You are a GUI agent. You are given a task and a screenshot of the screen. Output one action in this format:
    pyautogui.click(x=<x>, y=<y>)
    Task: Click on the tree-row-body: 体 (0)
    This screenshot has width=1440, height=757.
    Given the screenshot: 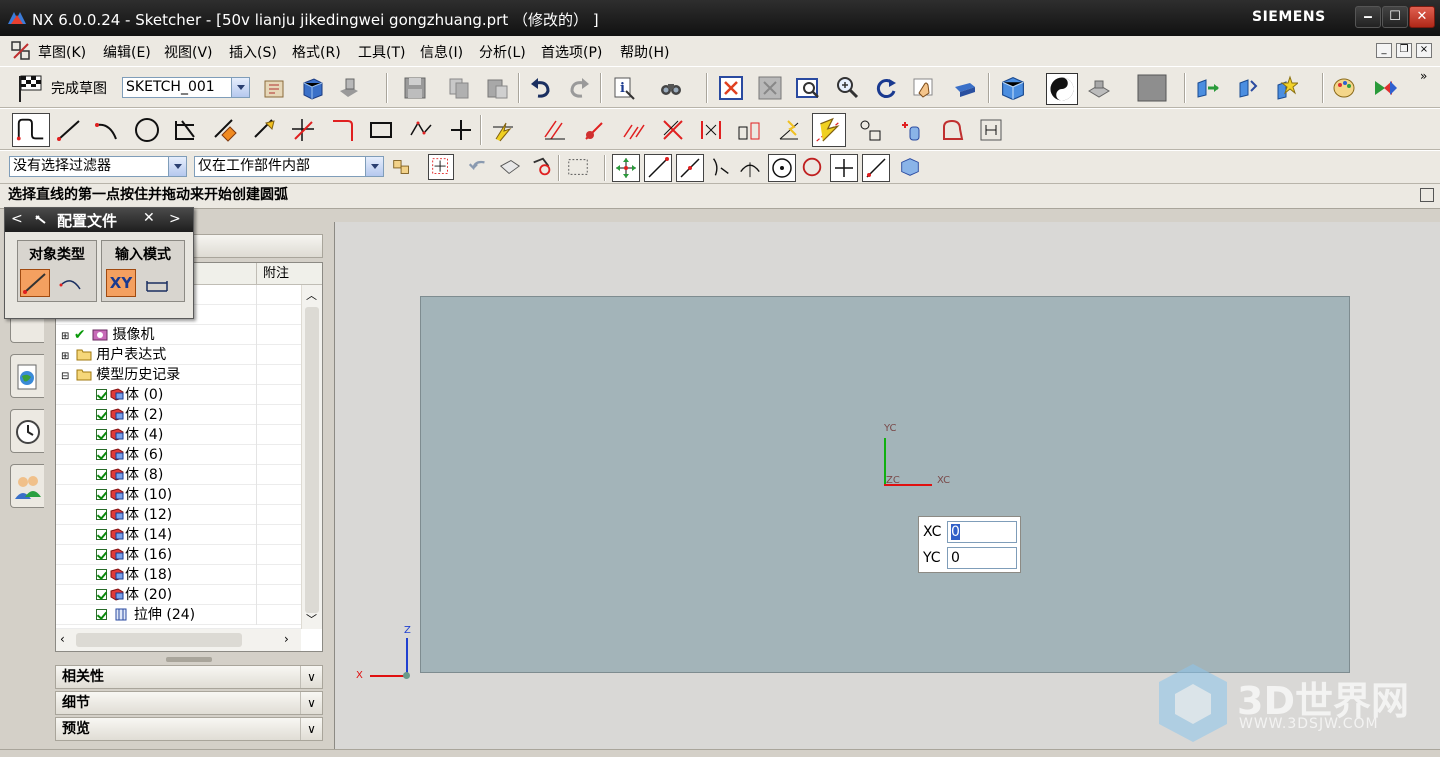 What is the action you would take?
    pyautogui.click(x=178, y=395)
    